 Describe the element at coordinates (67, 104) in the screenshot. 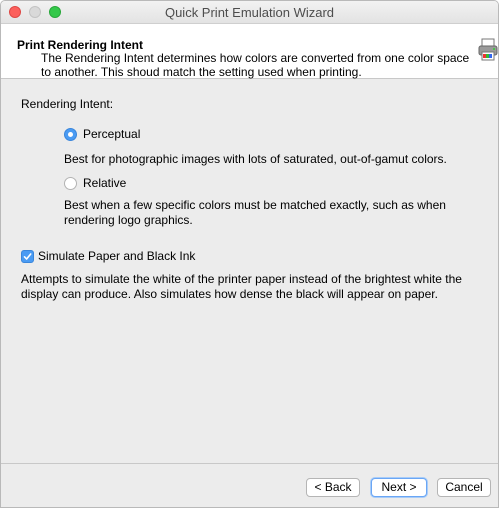

I see `rendering-intent-label: Rendering Intent:` at that location.